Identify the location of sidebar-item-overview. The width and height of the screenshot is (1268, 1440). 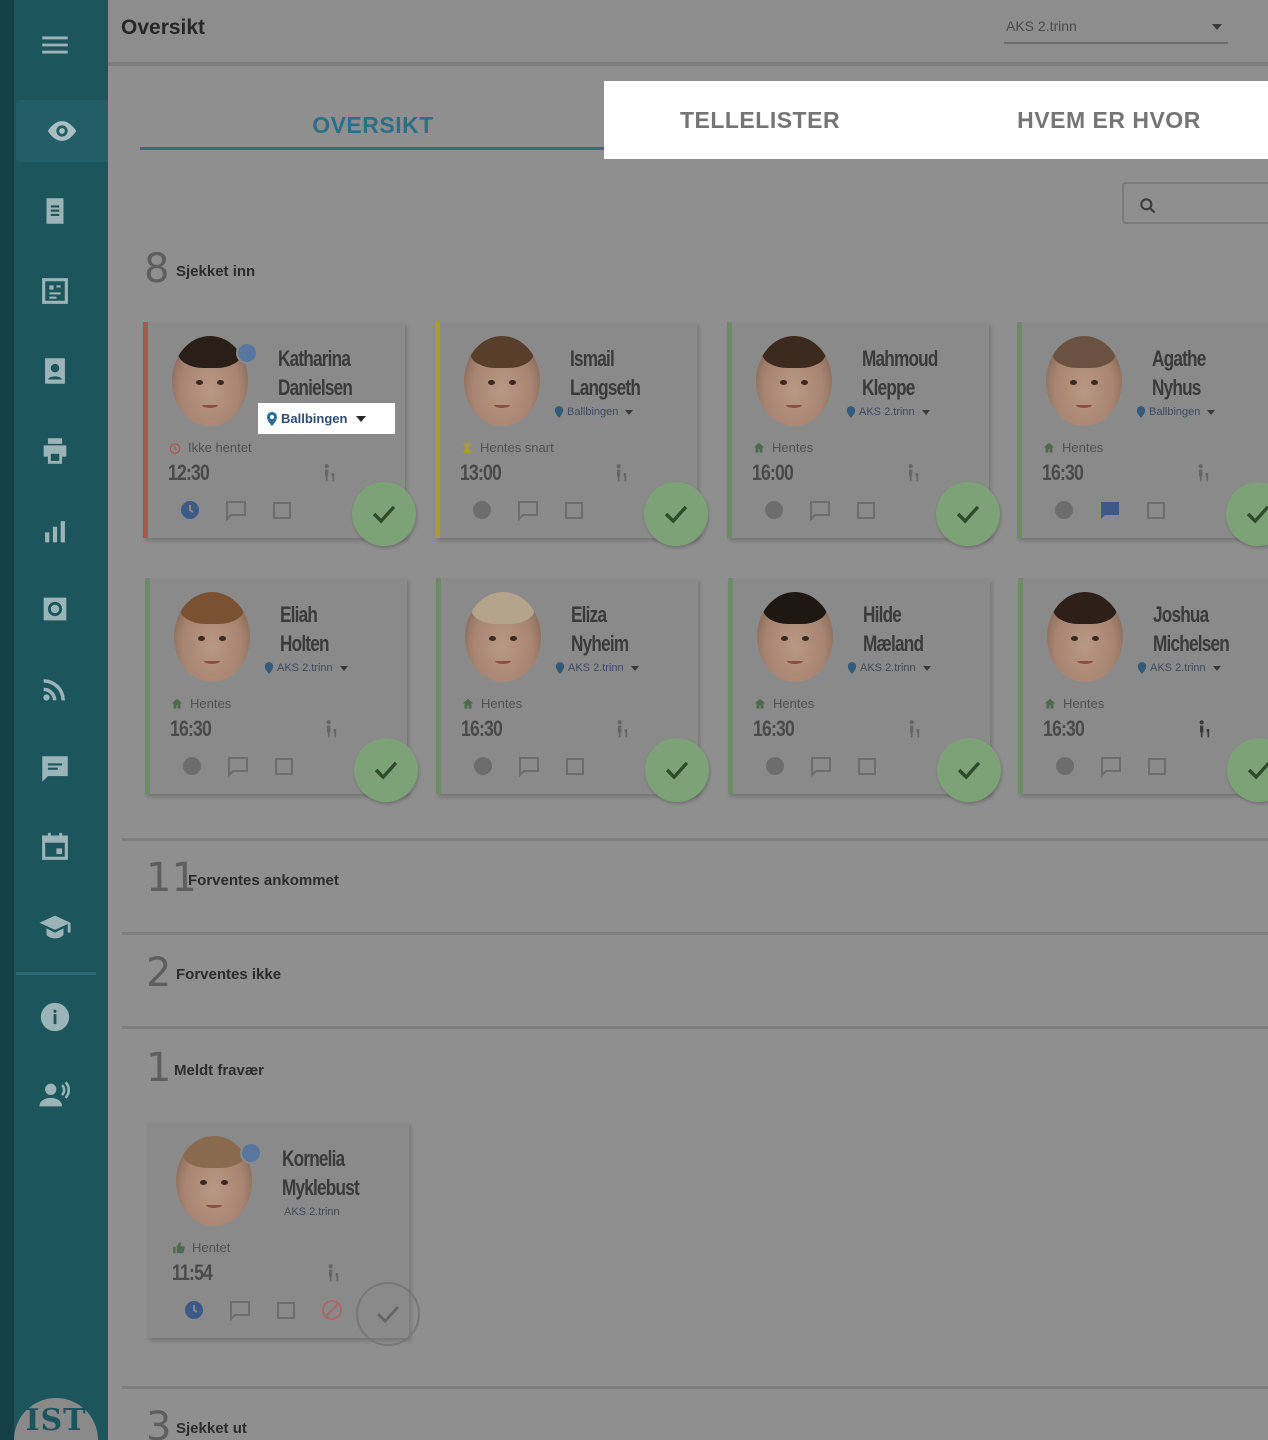
(62, 131).